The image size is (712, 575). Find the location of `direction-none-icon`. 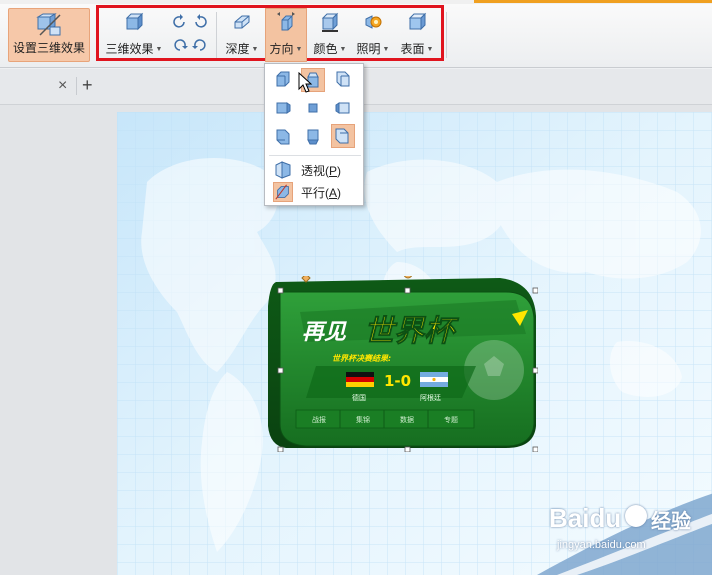

direction-none-icon is located at coordinates (313, 108).